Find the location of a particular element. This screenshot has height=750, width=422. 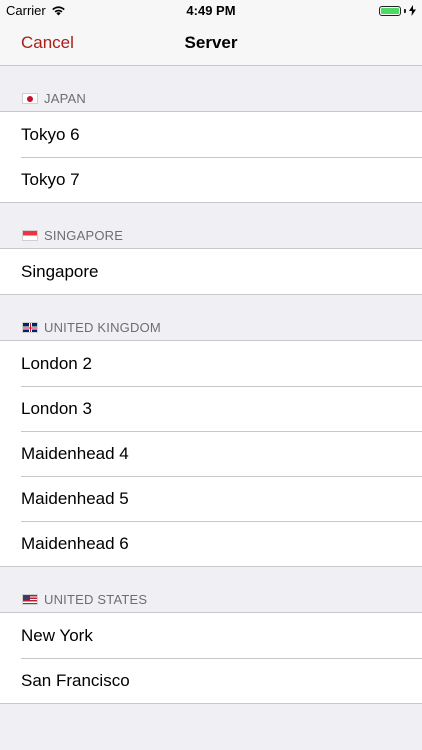

section-group-japan: Tokyo 6 Tokyo 7 is located at coordinates (211, 157).